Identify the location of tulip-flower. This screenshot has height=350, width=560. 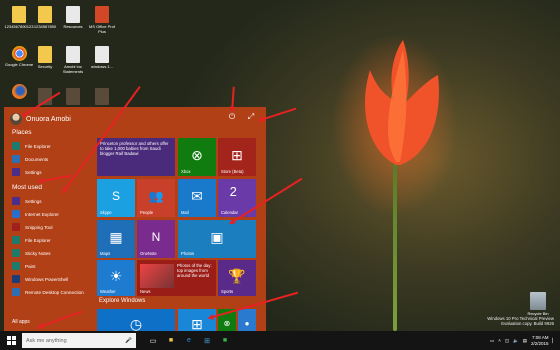
(402, 102).